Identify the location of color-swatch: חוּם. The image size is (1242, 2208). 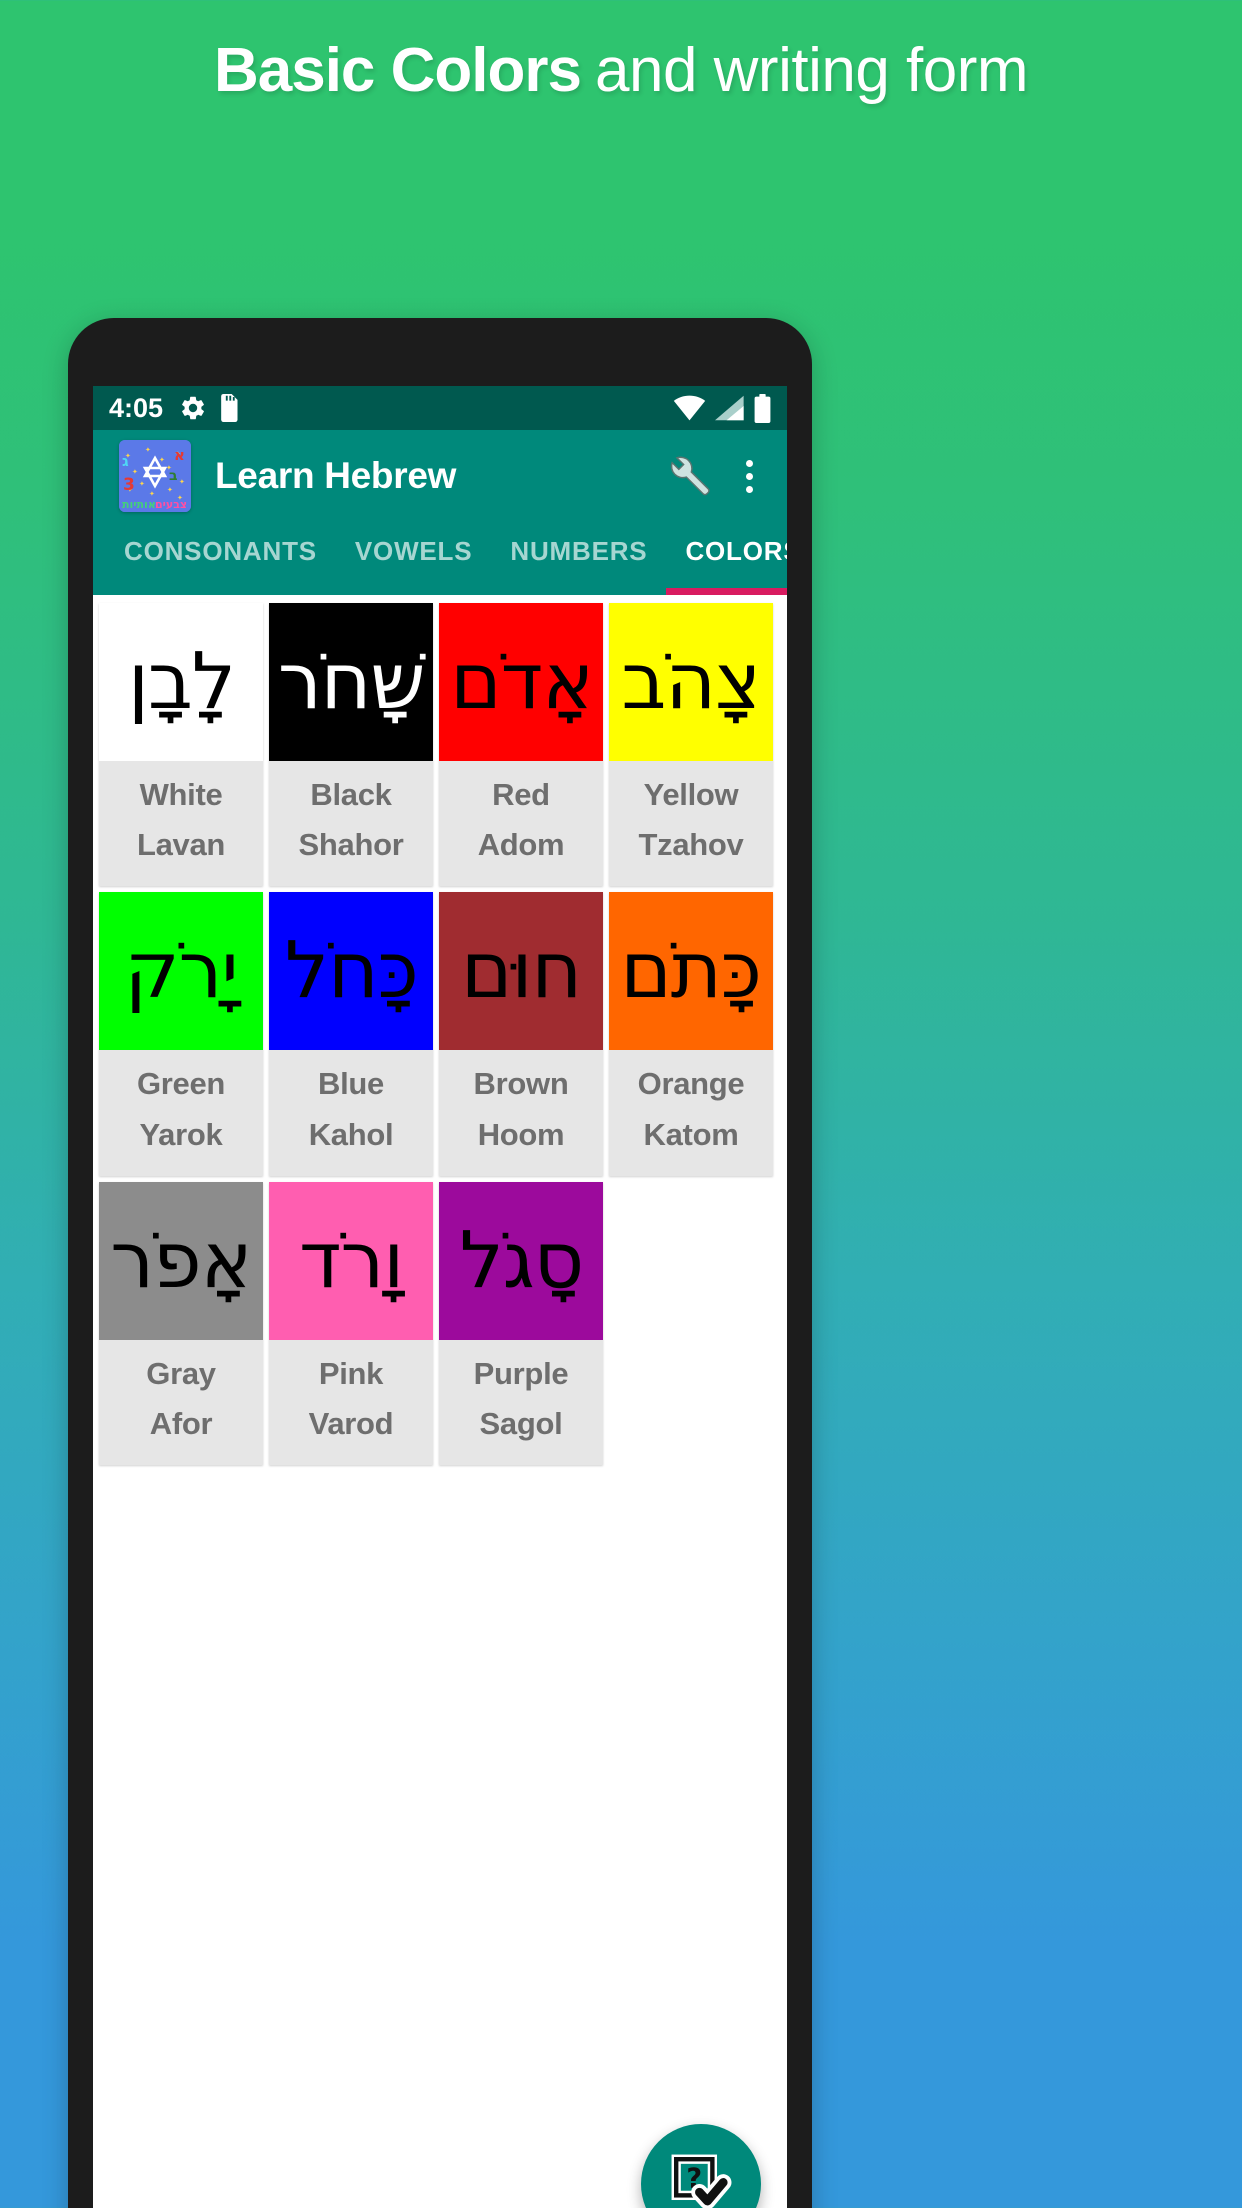
(521, 971).